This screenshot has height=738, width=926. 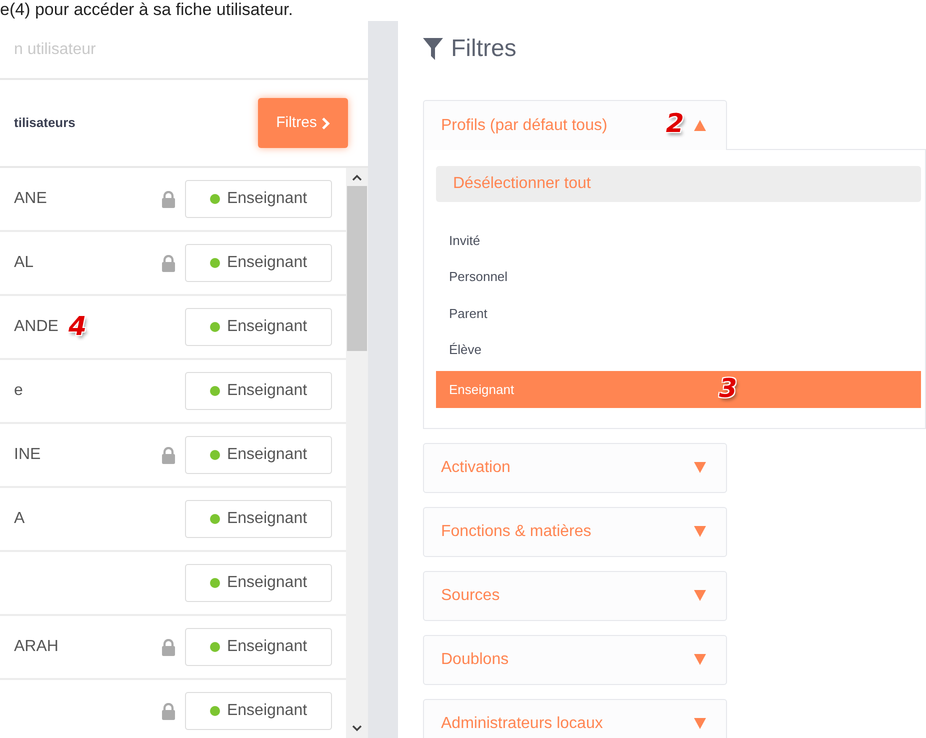 I want to click on accordion-header: Doublons, so click(x=575, y=659).